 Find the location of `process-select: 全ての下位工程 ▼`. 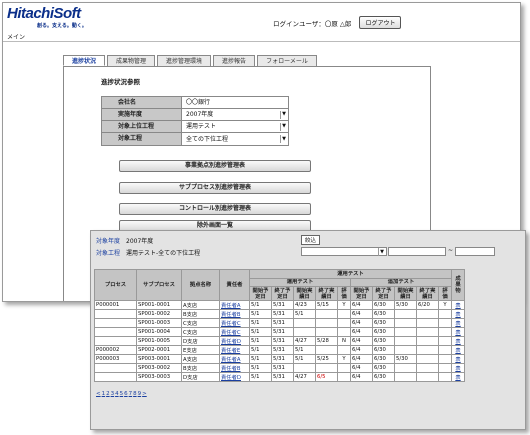

process-select: 全ての下位工程 ▼ is located at coordinates (235, 139).